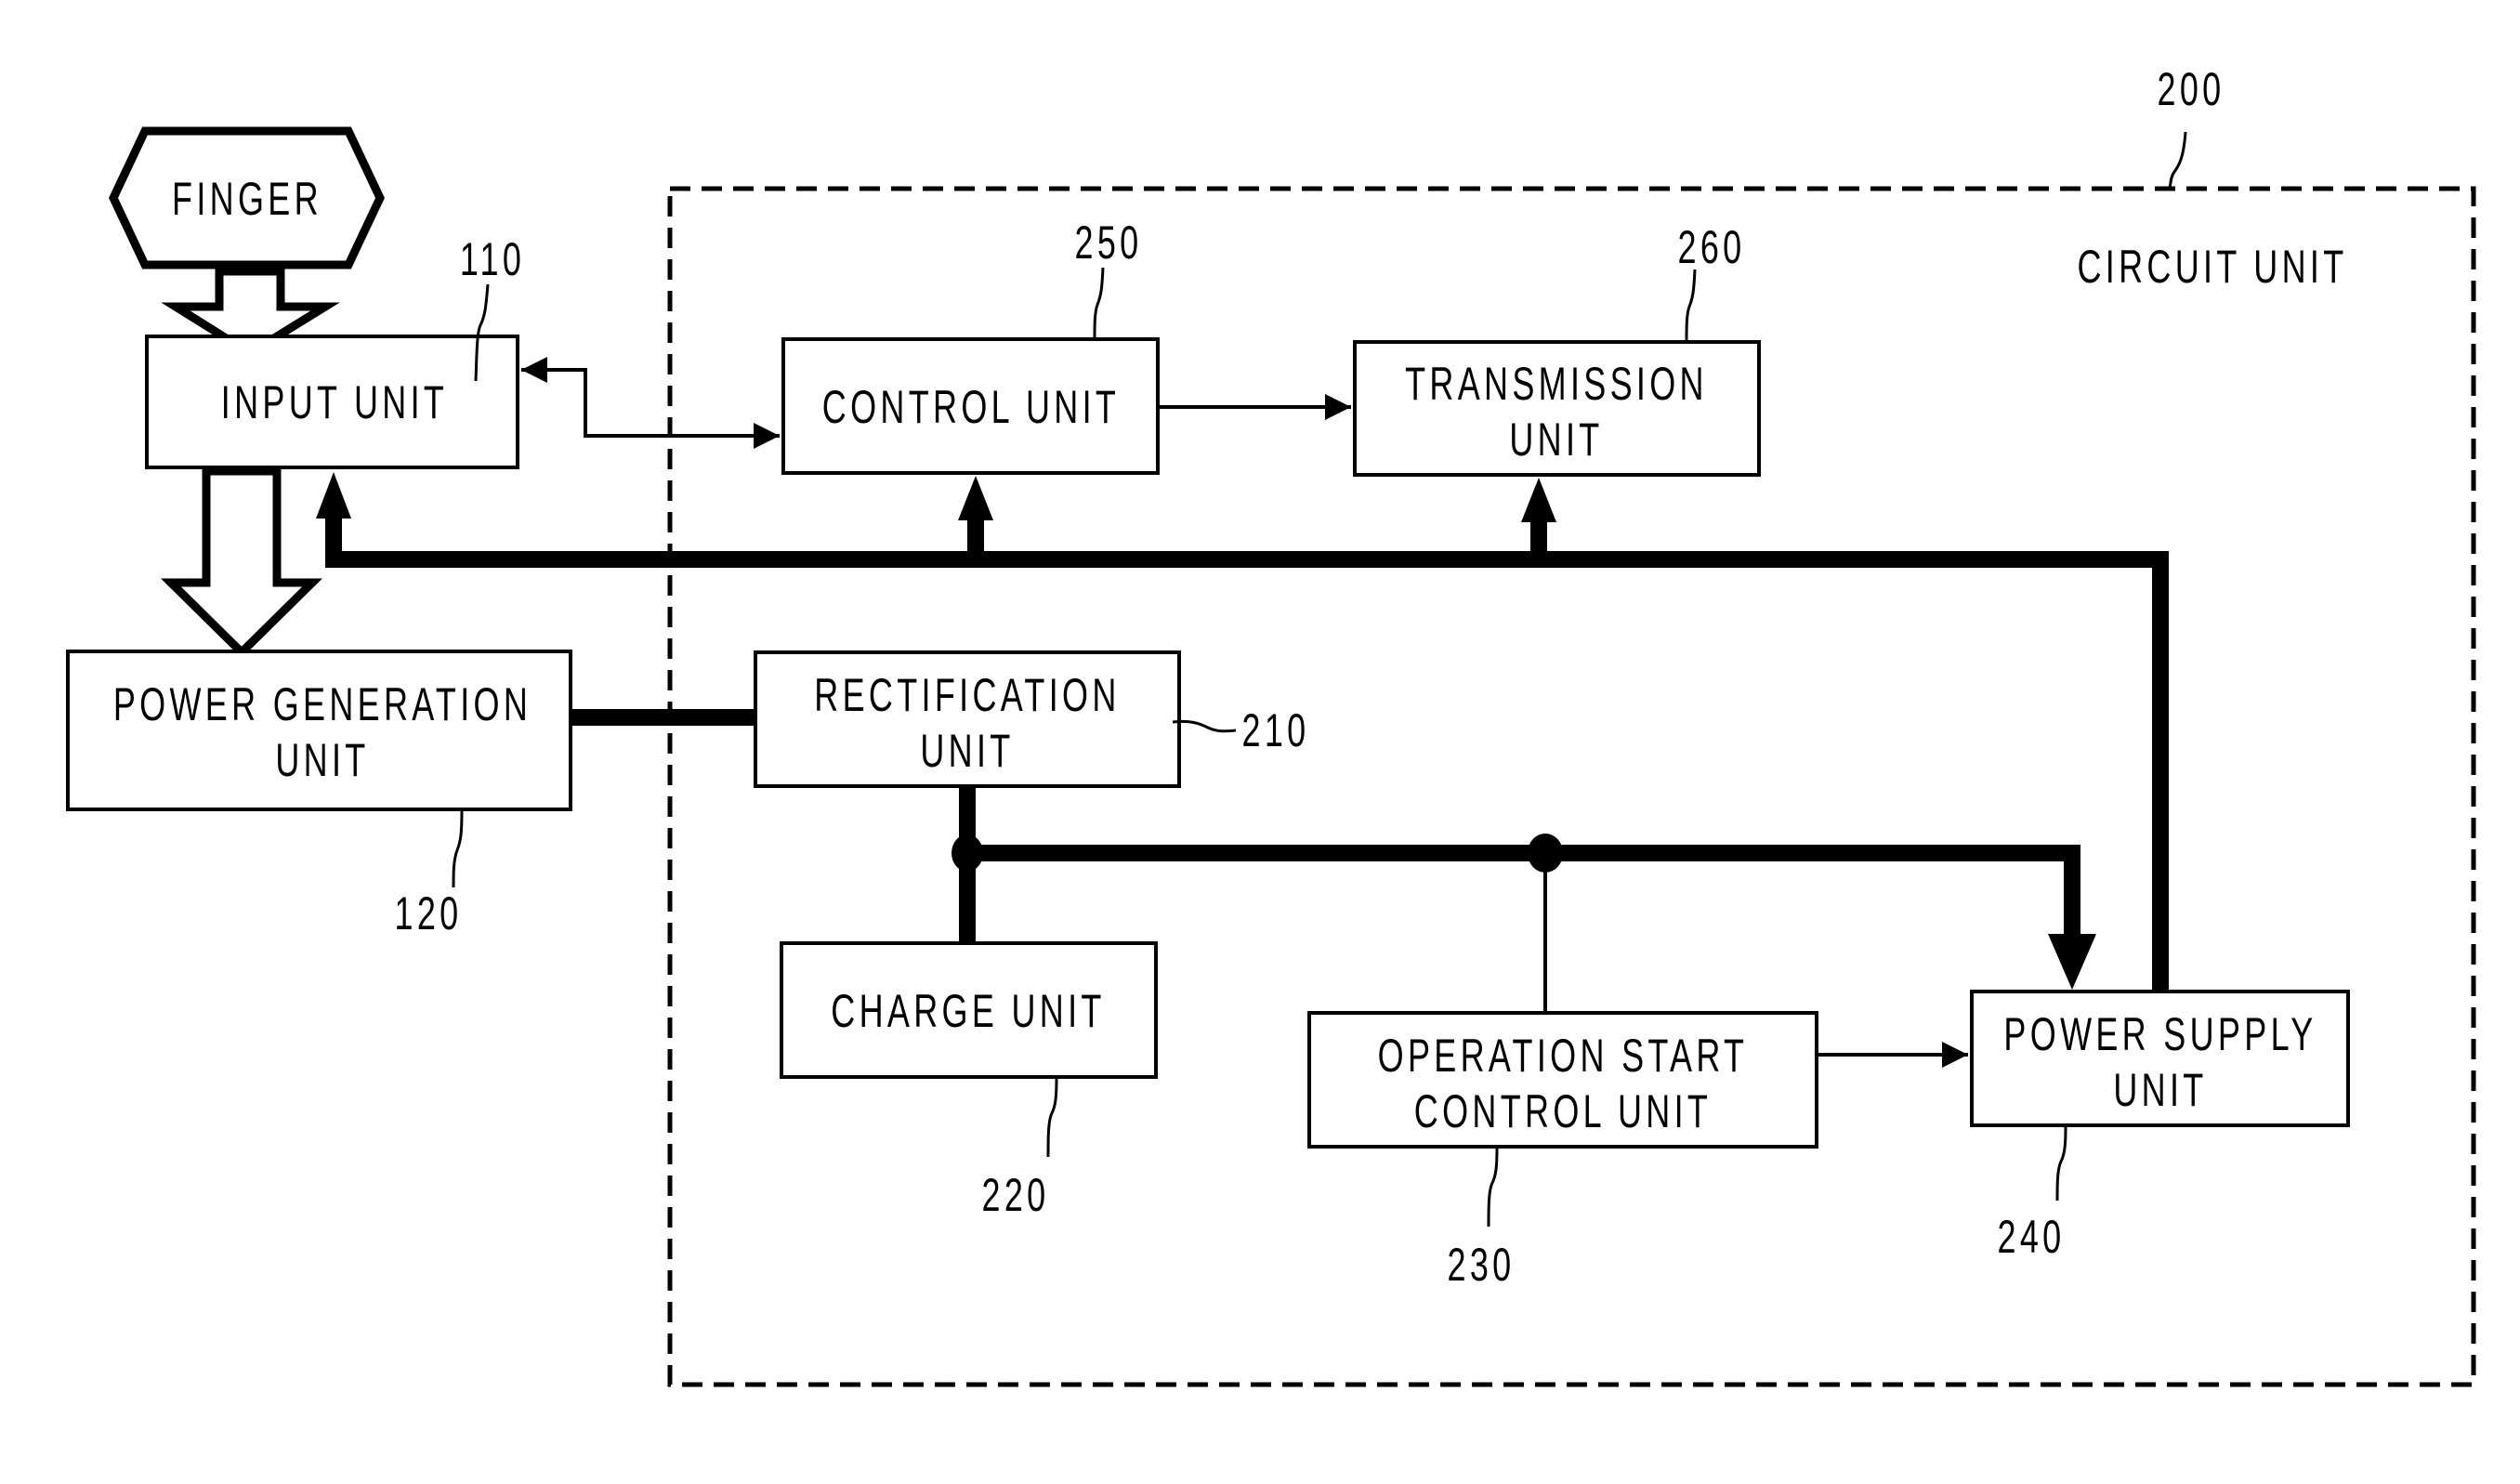  I want to click on ref-label-260: 260, so click(1711, 248).